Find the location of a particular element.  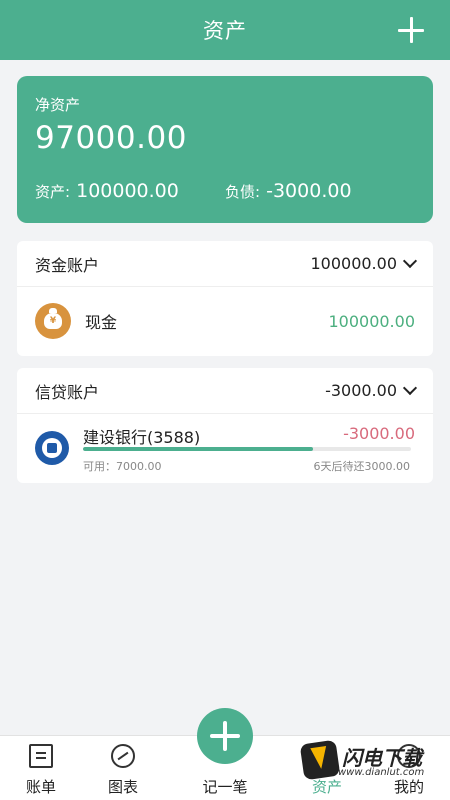

add-account-button is located at coordinates (411, 30).